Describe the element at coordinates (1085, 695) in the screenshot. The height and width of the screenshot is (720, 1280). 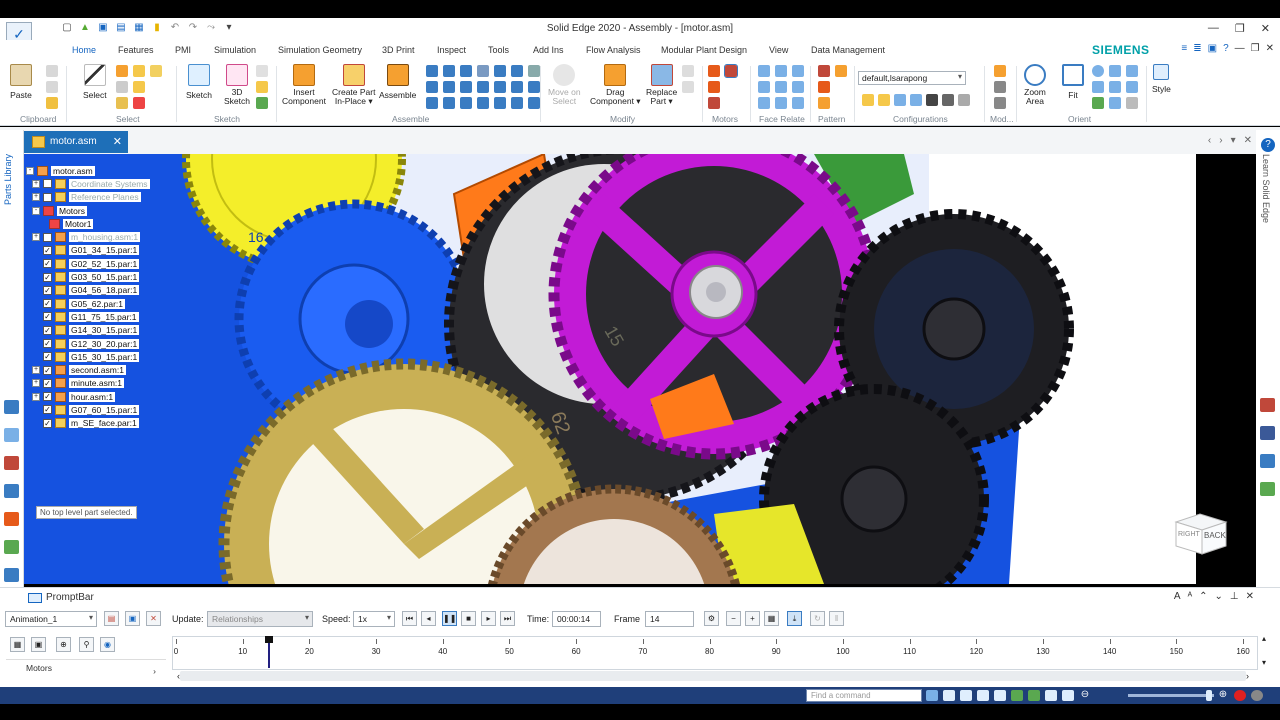
I see `zoom-minus-icon: ⊖` at that location.